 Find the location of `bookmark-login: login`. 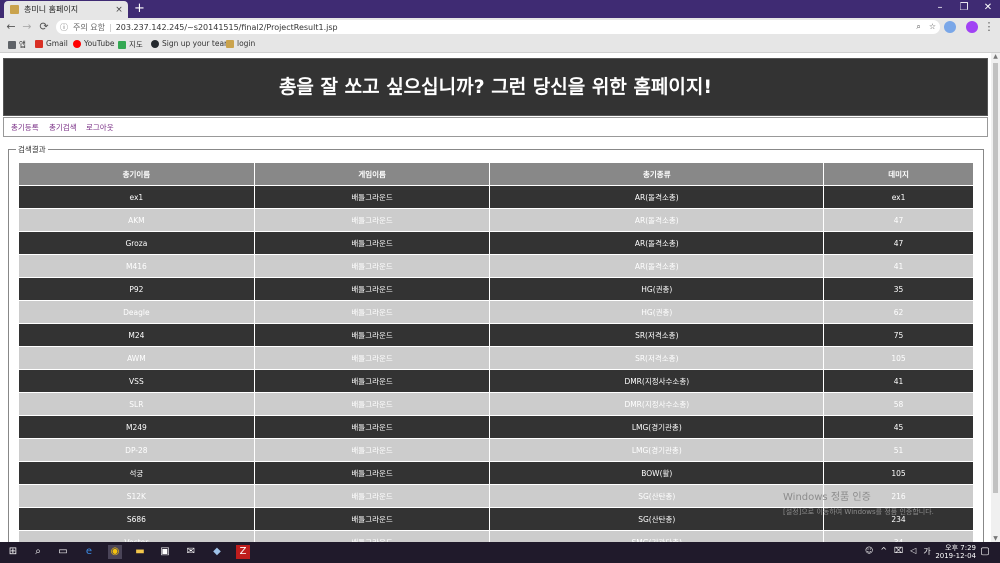

bookmark-login: login is located at coordinates (240, 43).